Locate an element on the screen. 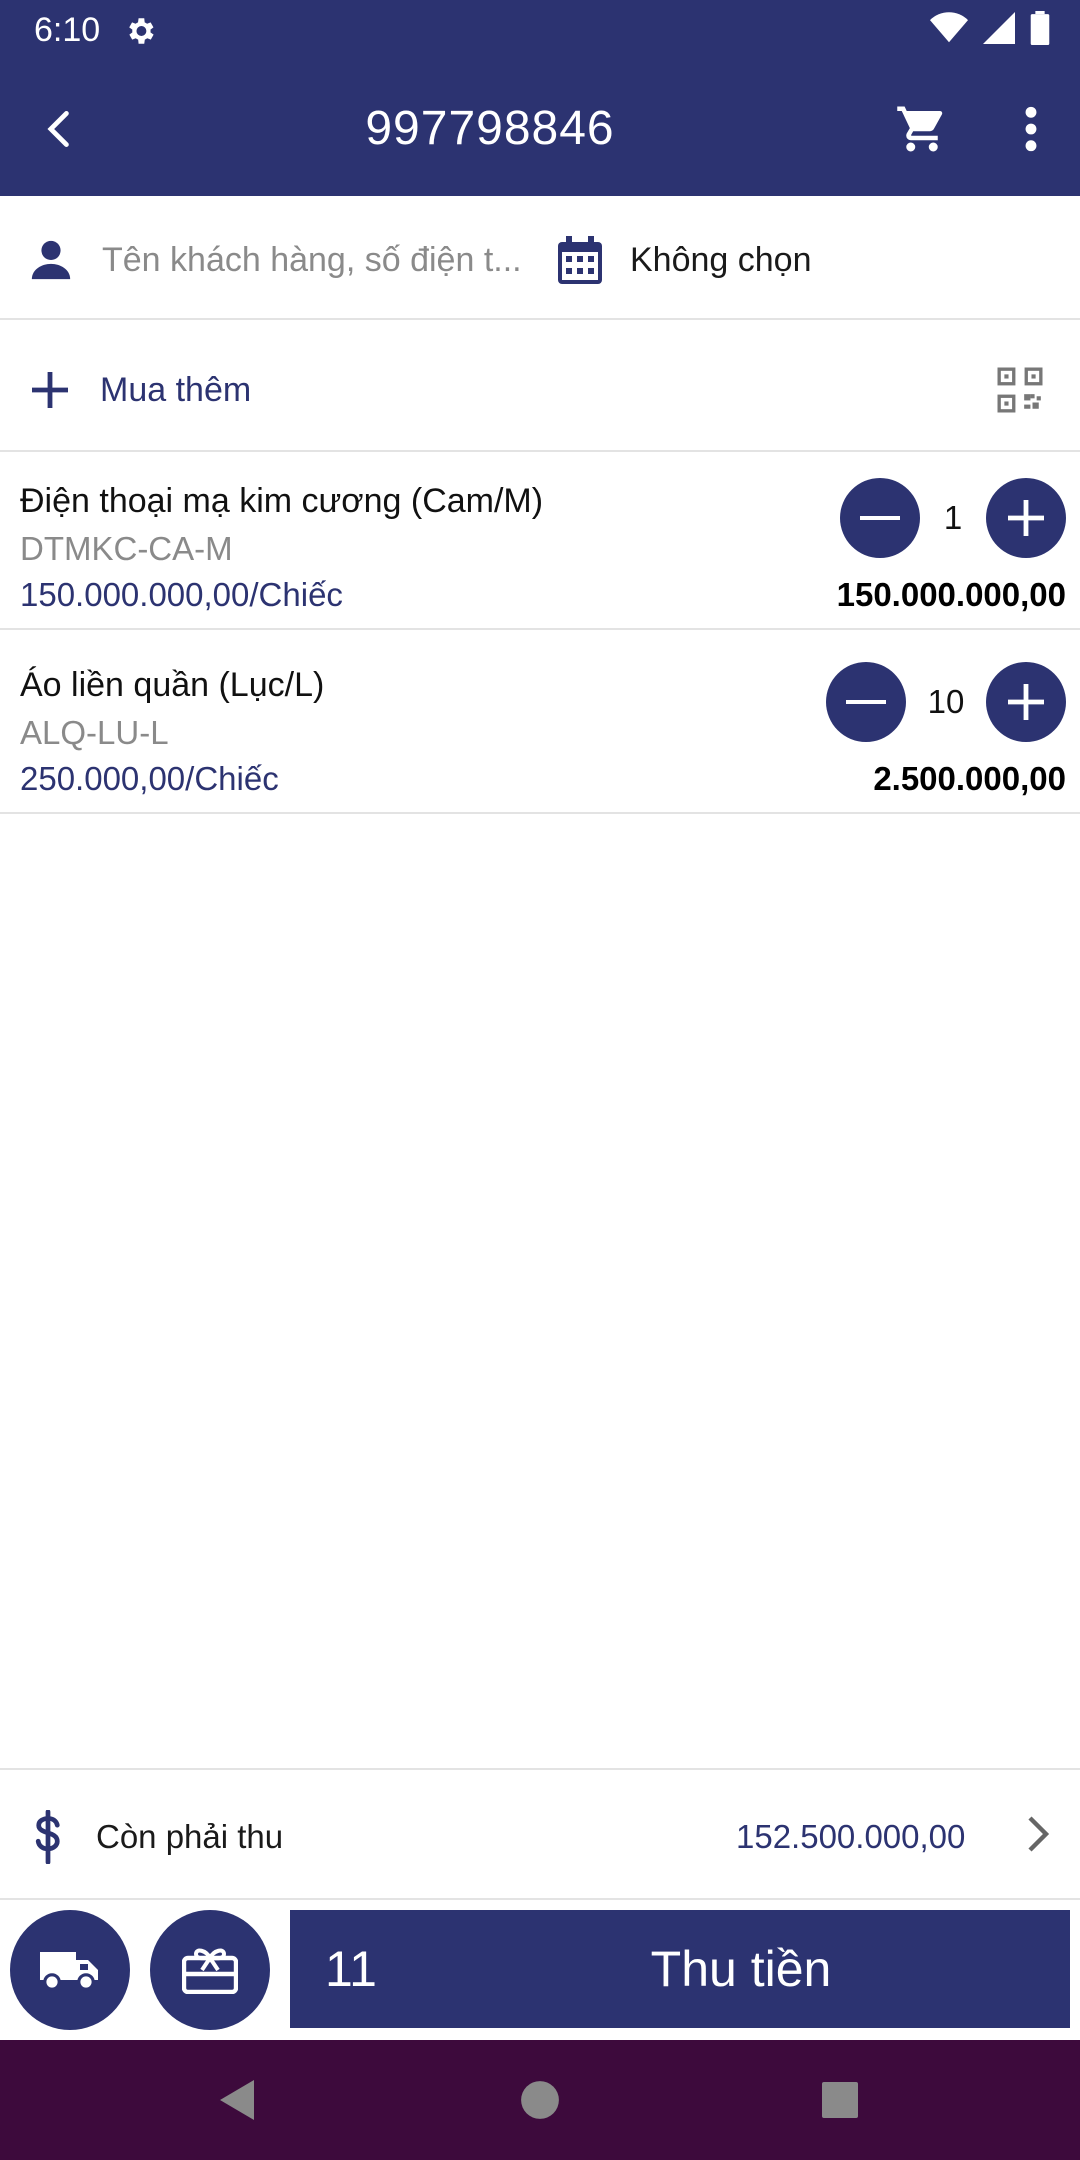 The height and width of the screenshot is (2160, 1080). add-more-button: Mua thêm is located at coordinates (479, 390).